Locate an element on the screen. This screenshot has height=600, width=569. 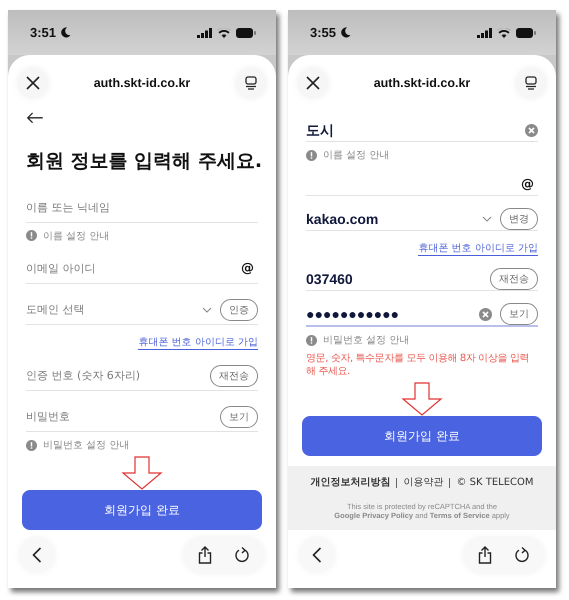
footer-link: © SK TELECOM is located at coordinates (494, 483).